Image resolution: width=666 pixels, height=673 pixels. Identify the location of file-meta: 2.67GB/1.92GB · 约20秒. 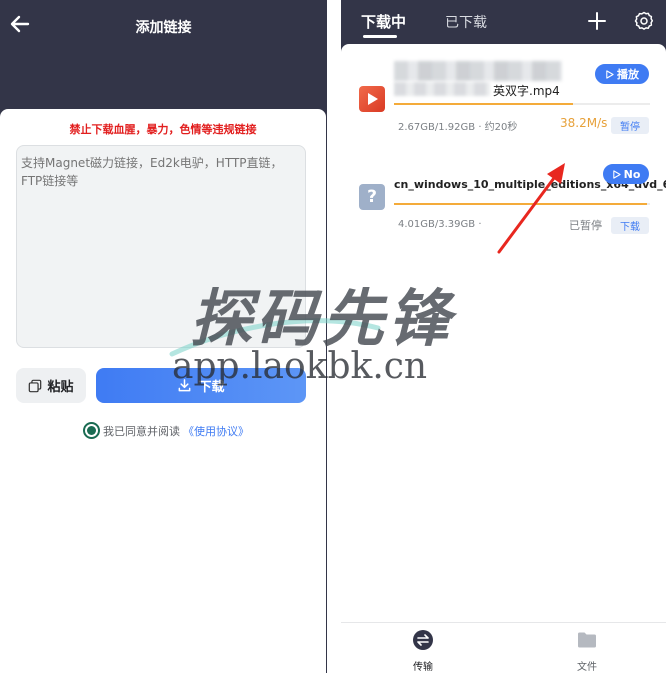
(458, 127).